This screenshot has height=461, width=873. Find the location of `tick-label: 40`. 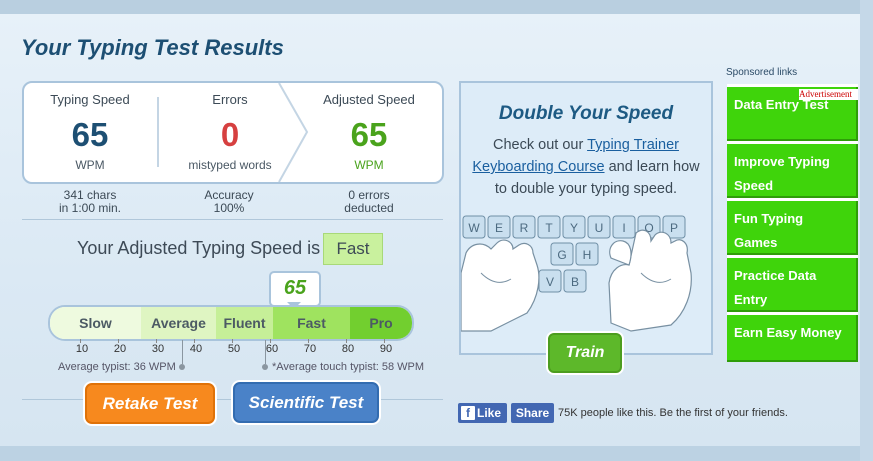

tick-label: 40 is located at coordinates (196, 349).